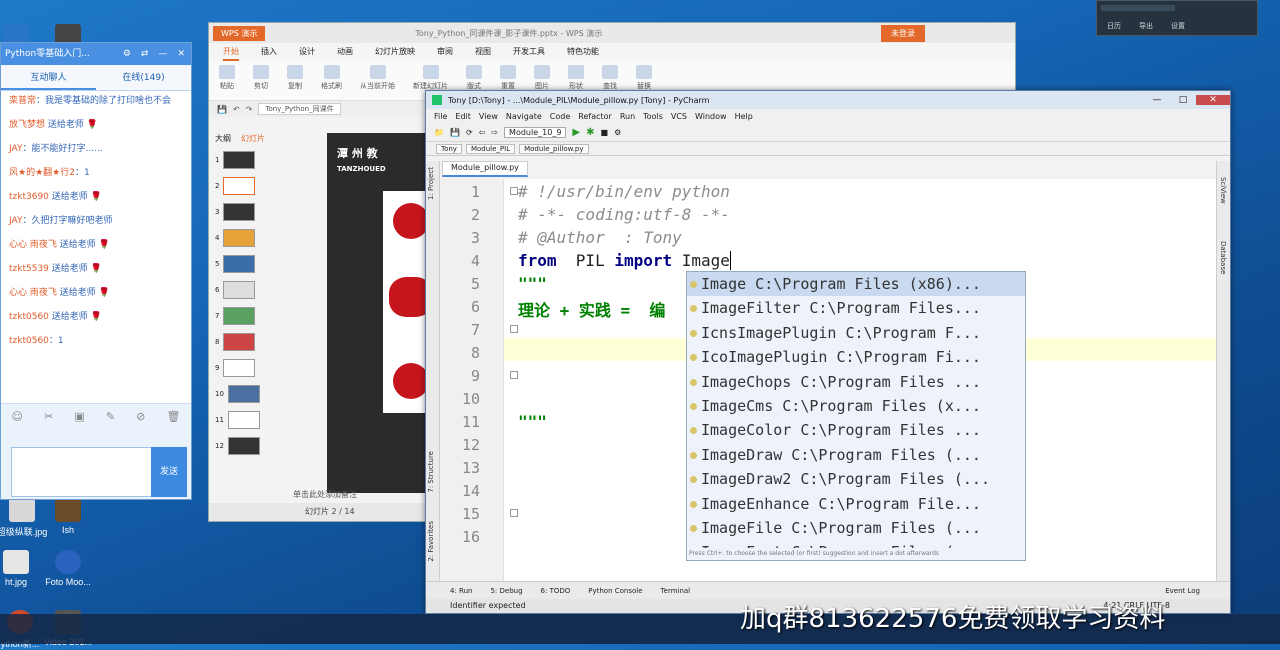 This screenshot has width=1280, height=650. What do you see at coordinates (439, 132) in the screenshot?
I see `folder-icon: 📁` at bounding box center [439, 132].